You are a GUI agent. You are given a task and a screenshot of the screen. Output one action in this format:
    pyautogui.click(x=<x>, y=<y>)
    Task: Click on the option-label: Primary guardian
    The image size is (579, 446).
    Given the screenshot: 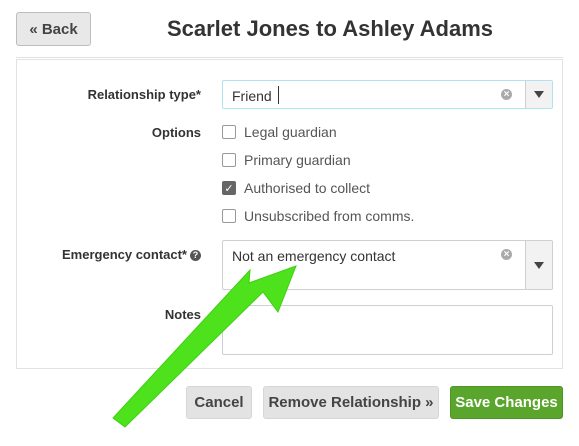 What is the action you would take?
    pyautogui.click(x=297, y=160)
    